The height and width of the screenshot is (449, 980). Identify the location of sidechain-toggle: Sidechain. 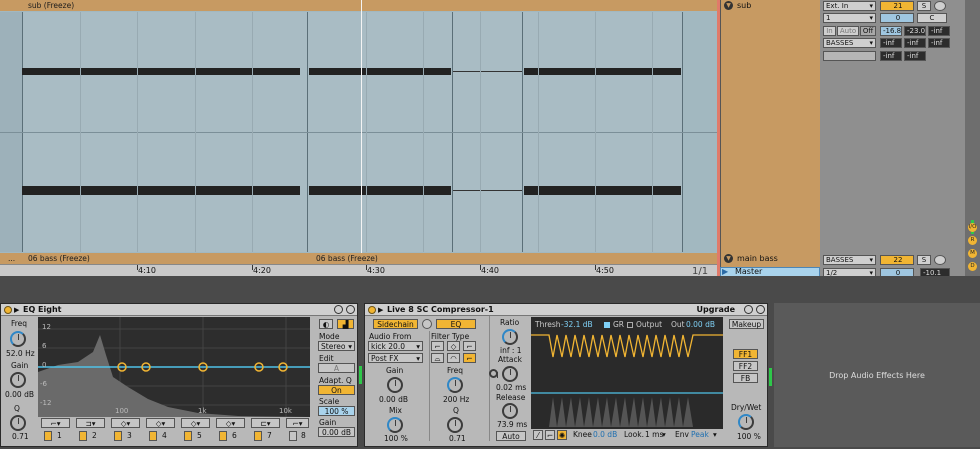
(395, 324).